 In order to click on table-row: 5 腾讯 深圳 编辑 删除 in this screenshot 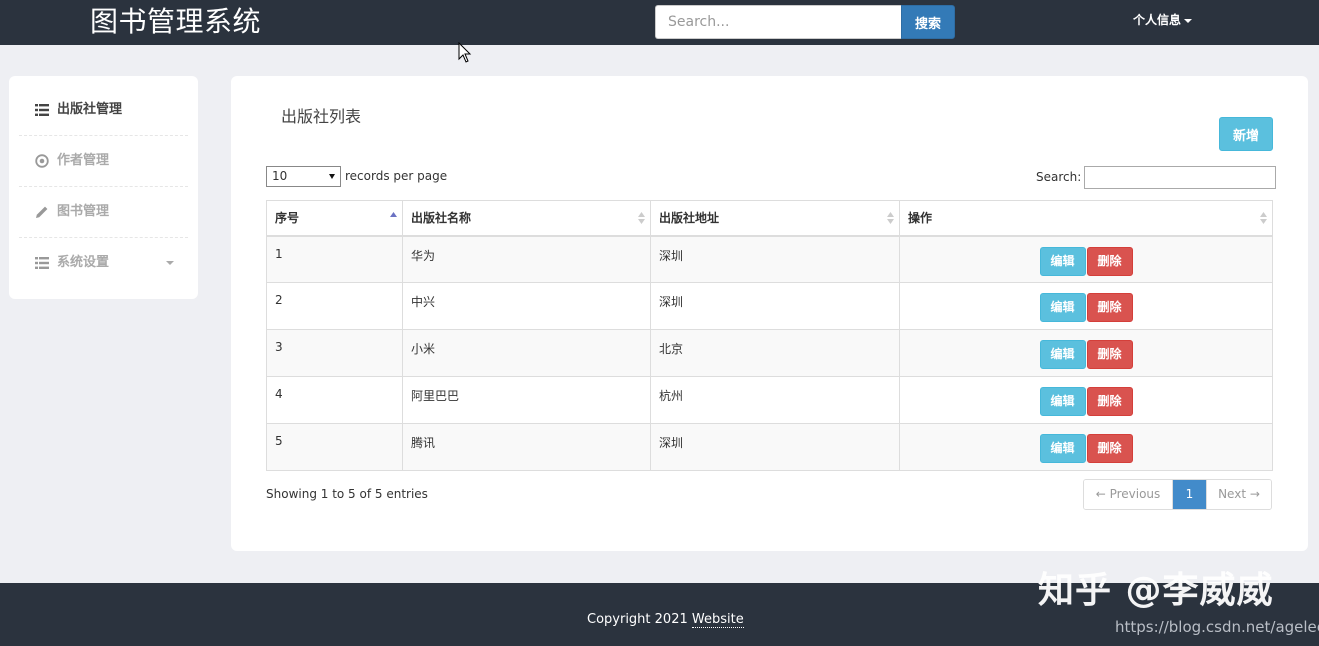, I will do `click(769, 447)`.